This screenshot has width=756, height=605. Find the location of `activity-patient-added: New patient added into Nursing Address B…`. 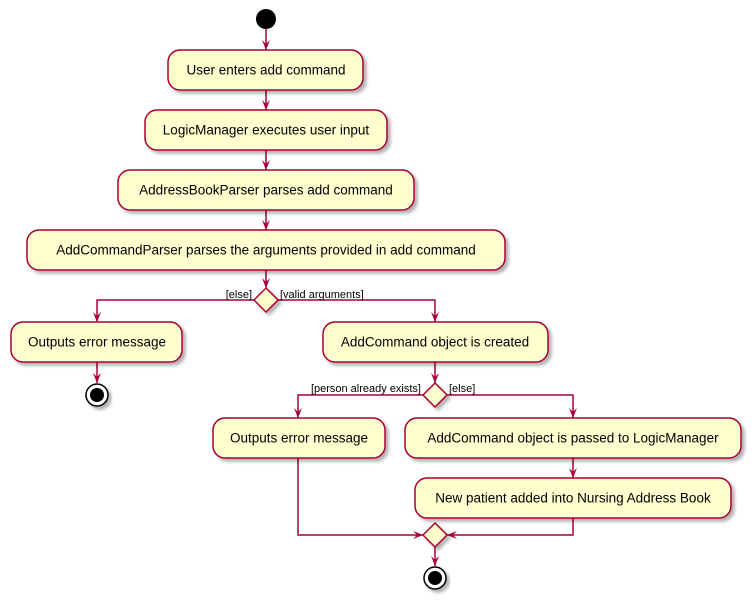

activity-patient-added: New patient added into Nursing Address B… is located at coordinates (573, 498).